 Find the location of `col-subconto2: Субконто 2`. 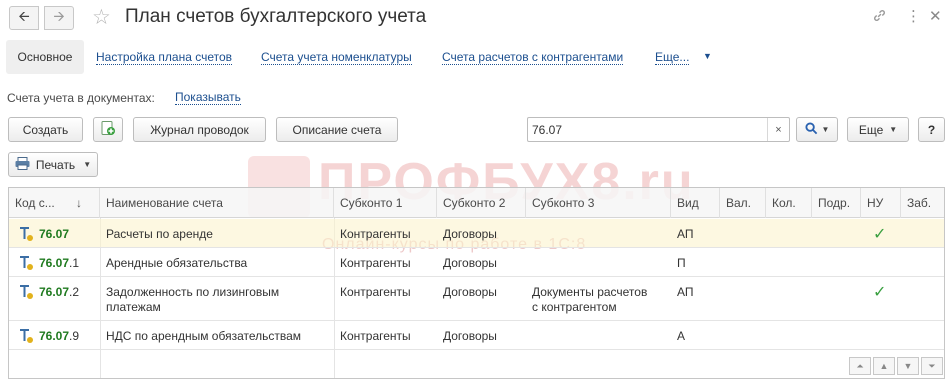

col-subconto2: Субконто 2 is located at coordinates (481, 203).